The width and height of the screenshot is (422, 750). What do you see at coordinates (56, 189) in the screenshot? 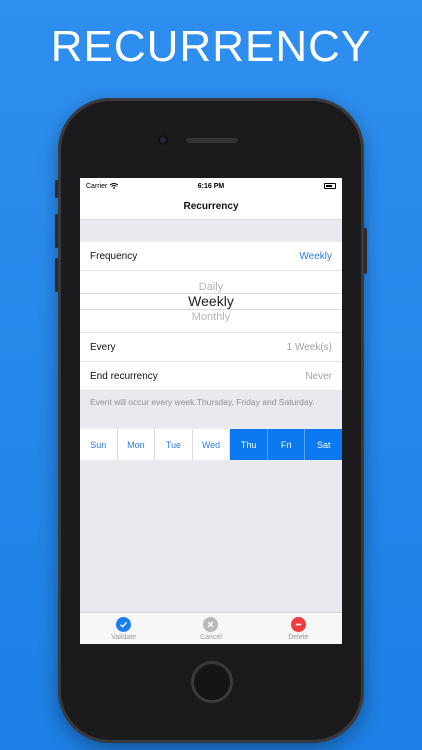
I see `mute-switch` at bounding box center [56, 189].